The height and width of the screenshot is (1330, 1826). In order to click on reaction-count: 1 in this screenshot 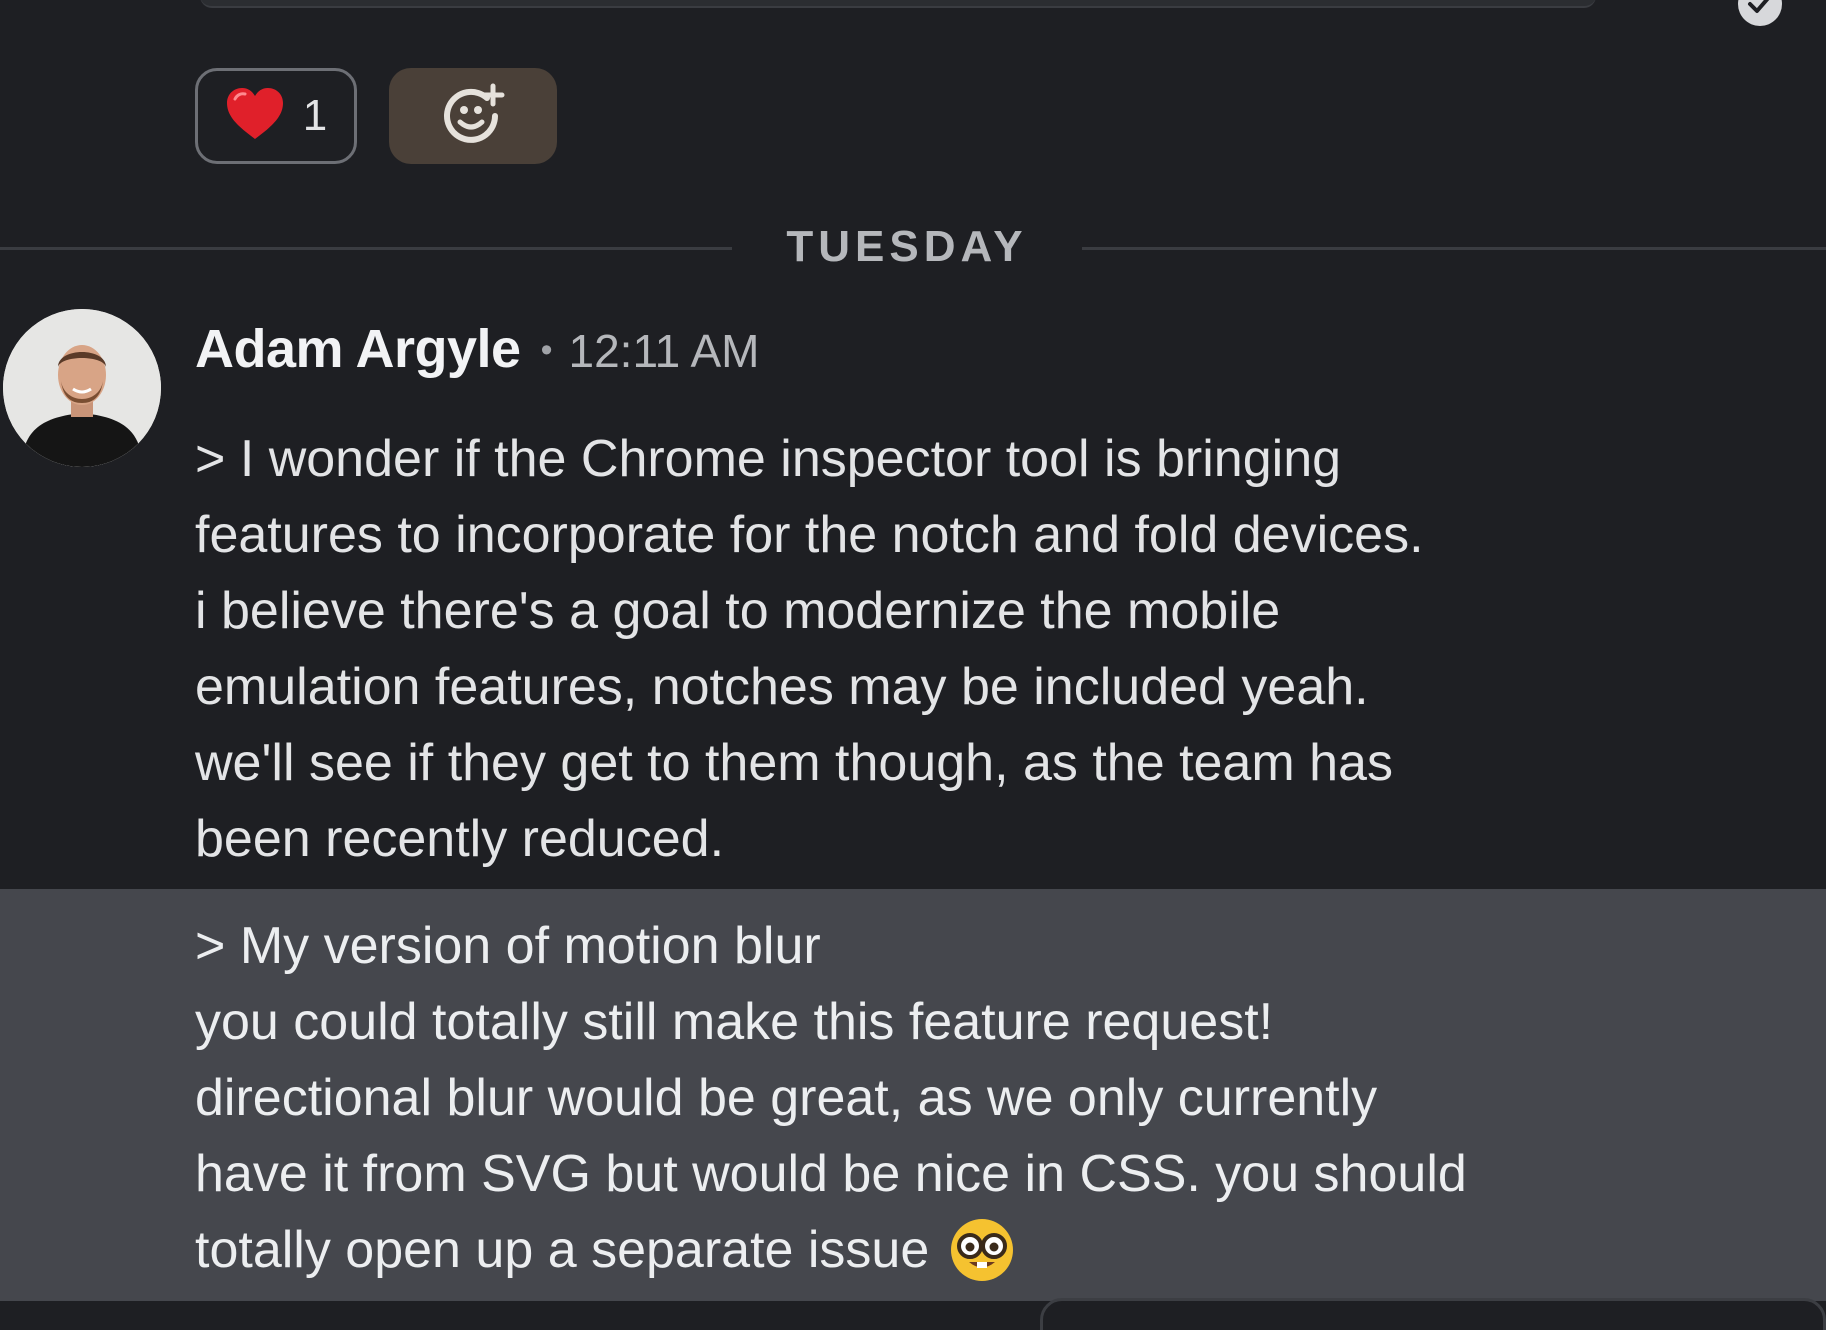, I will do `click(315, 115)`.